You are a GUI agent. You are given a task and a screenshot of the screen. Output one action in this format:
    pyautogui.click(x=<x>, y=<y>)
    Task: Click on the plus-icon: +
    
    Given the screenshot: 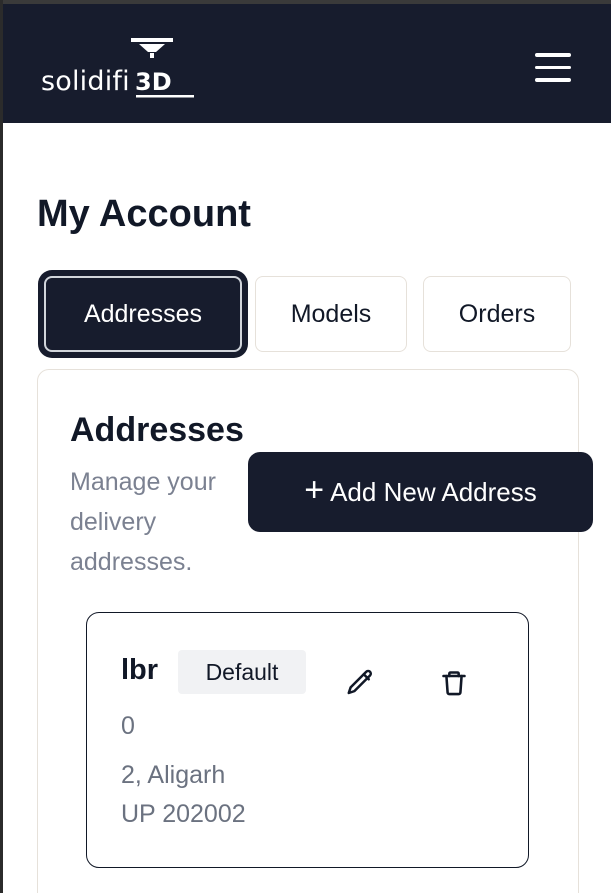 What is the action you would take?
    pyautogui.click(x=314, y=490)
    